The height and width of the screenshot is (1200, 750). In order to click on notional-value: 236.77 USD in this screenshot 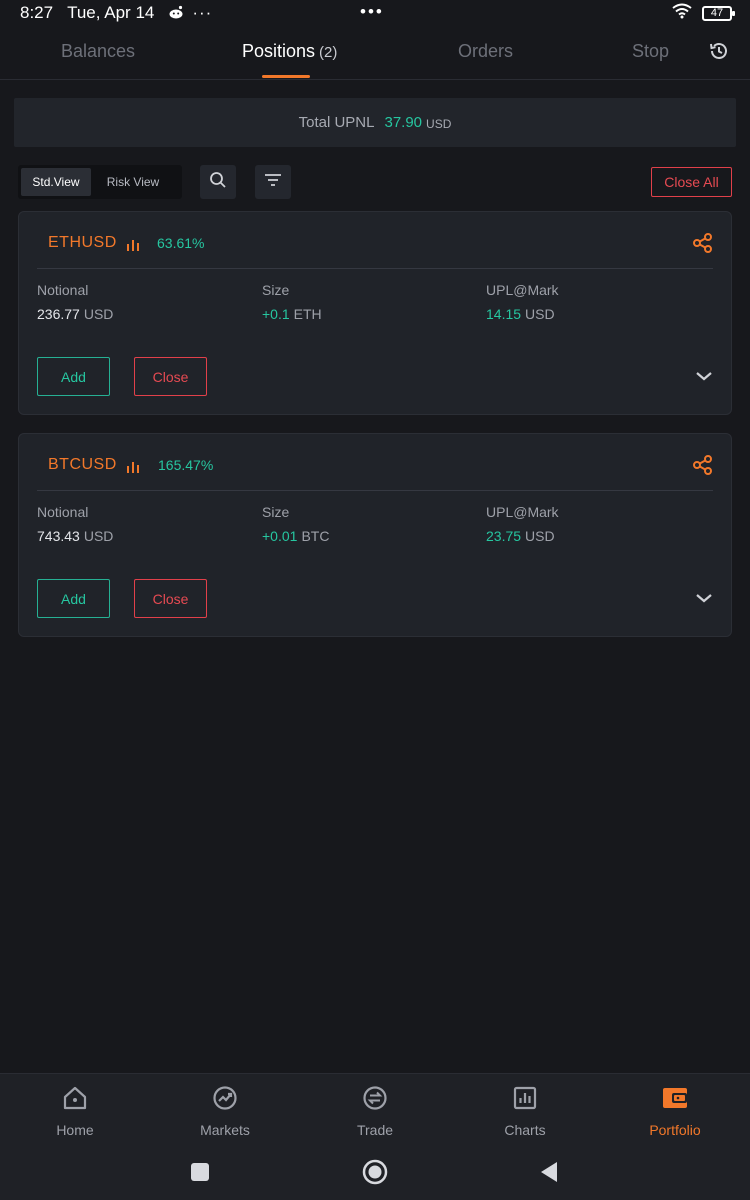, I will do `click(75, 314)`.